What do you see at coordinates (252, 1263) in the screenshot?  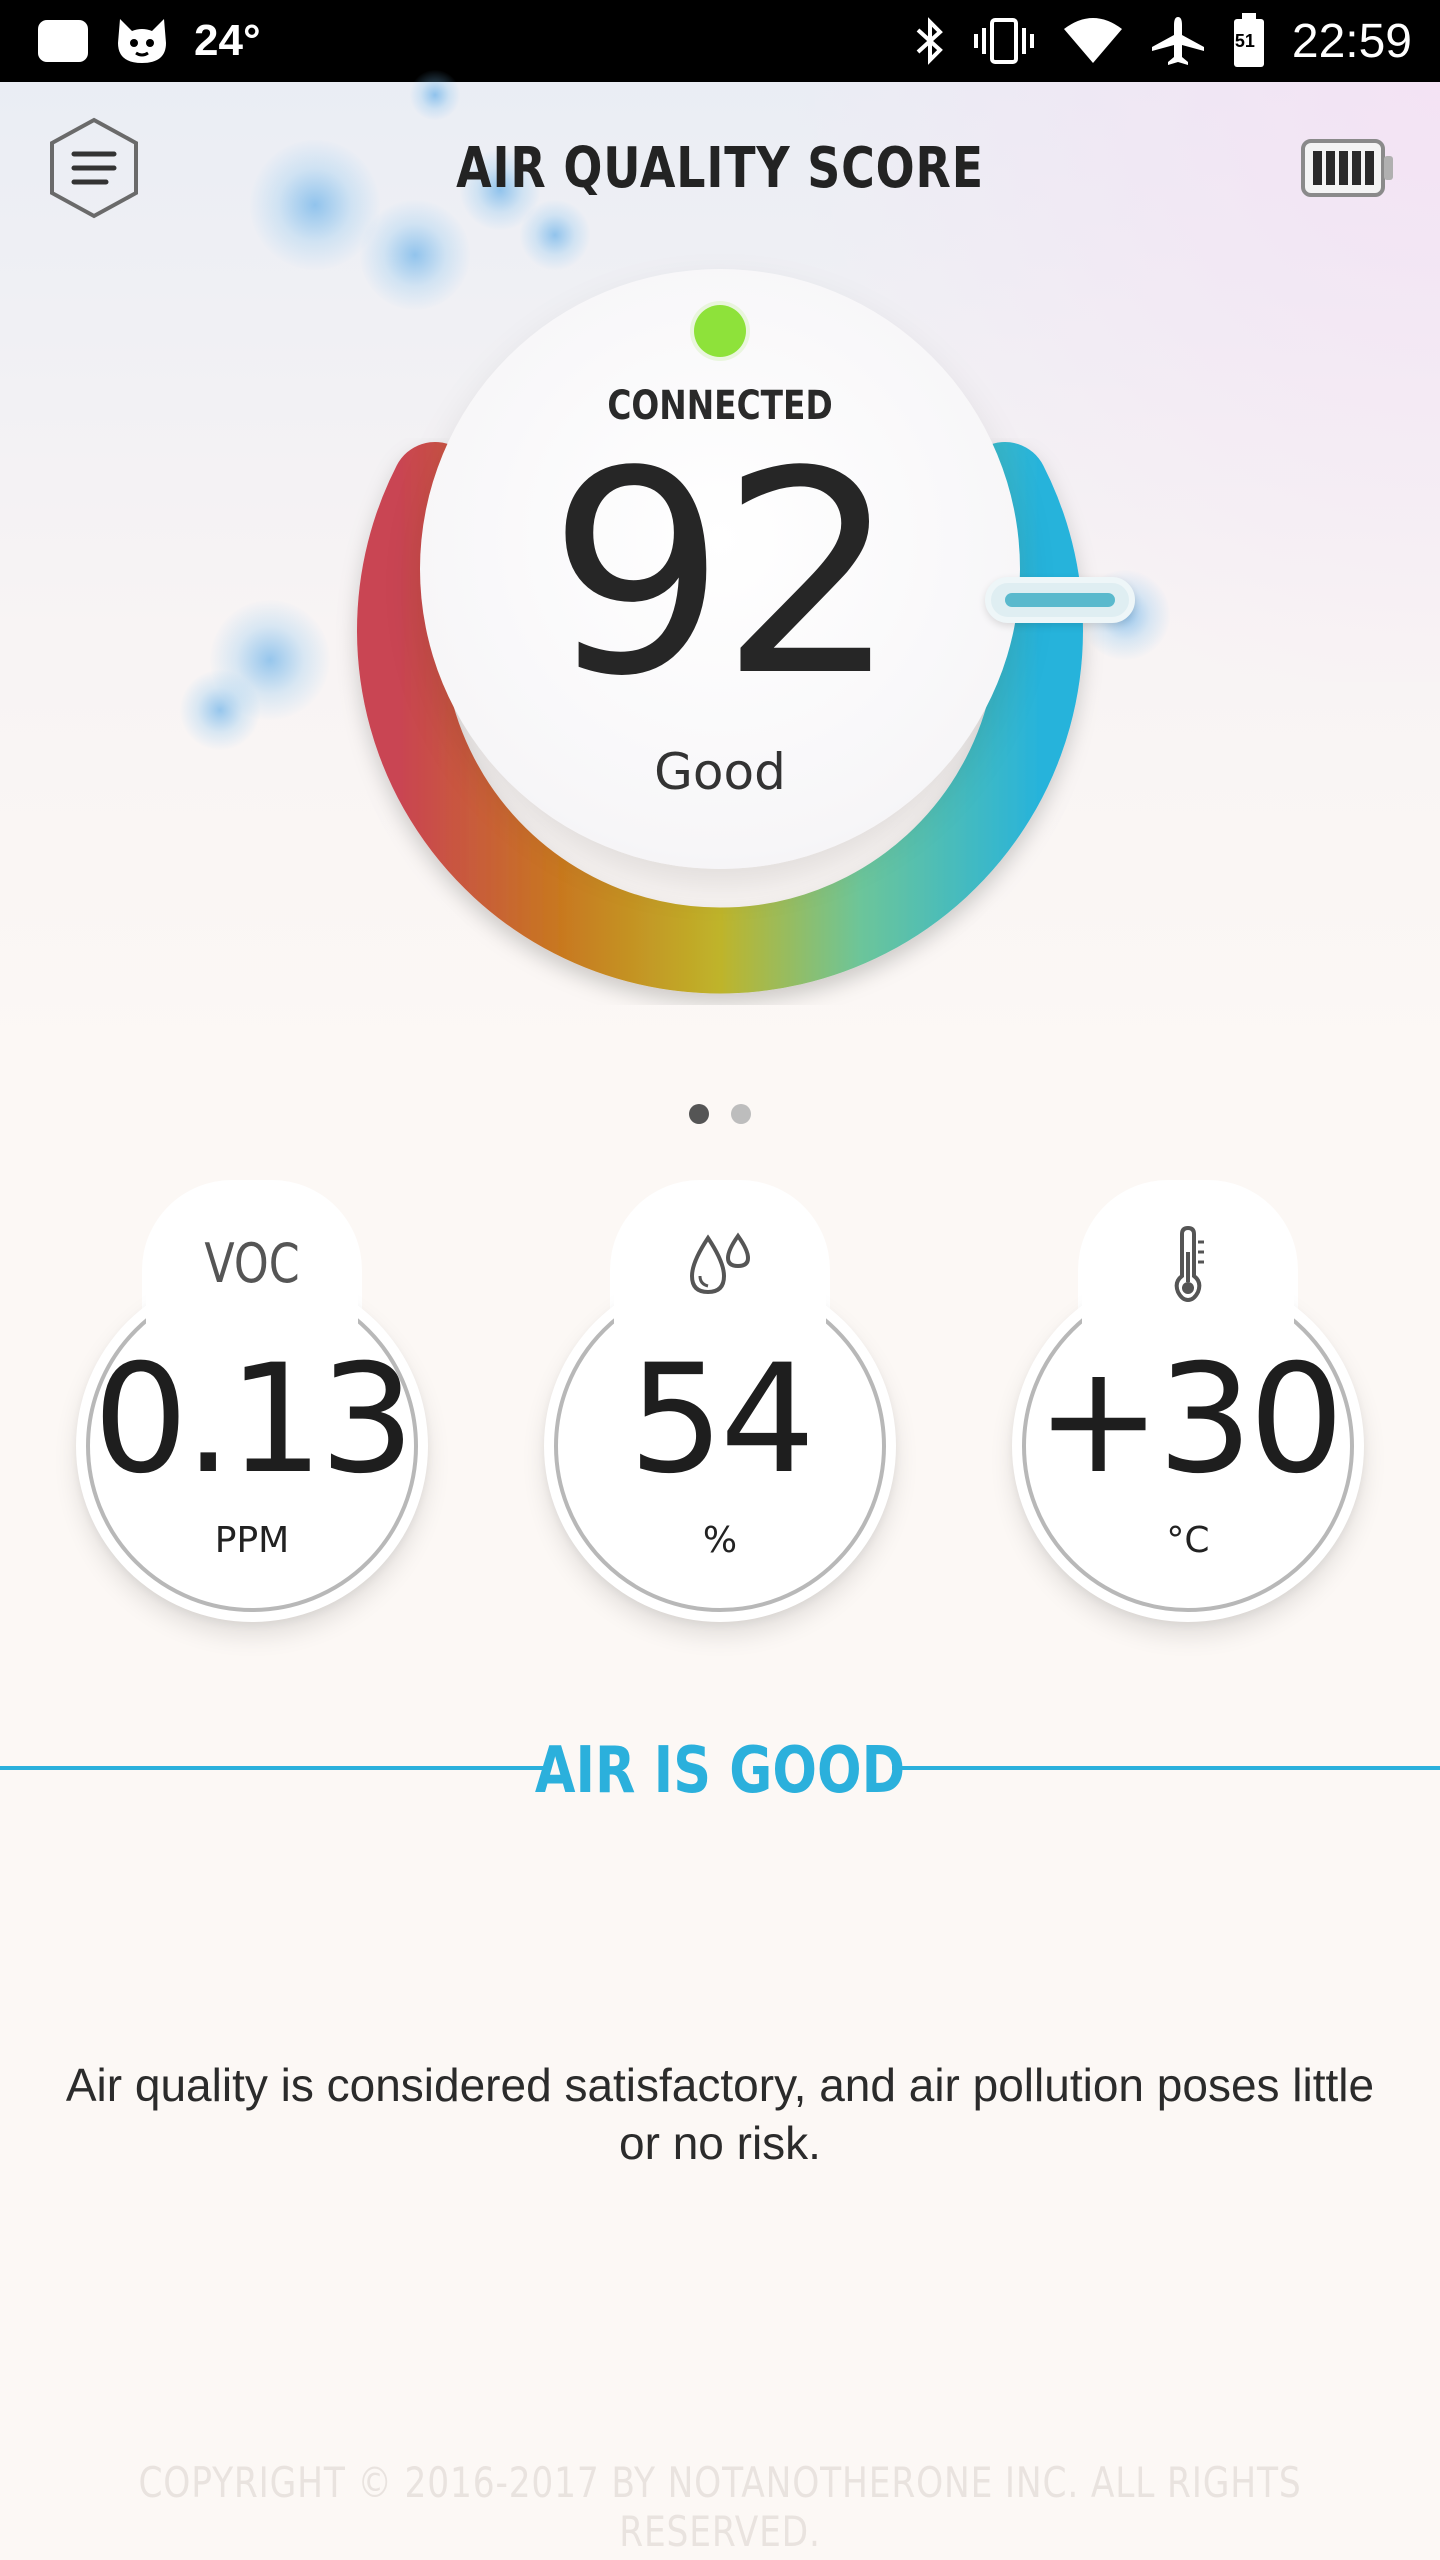 I see `voc-label: VOC` at bounding box center [252, 1263].